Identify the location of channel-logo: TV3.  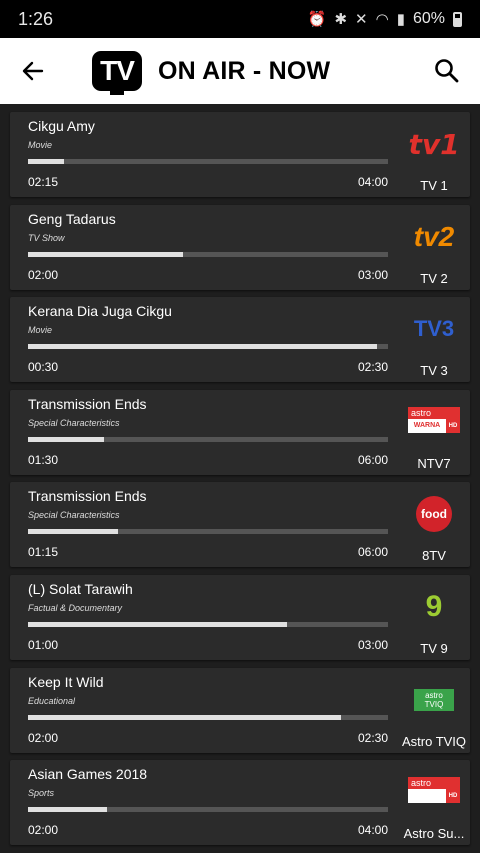
(434, 329).